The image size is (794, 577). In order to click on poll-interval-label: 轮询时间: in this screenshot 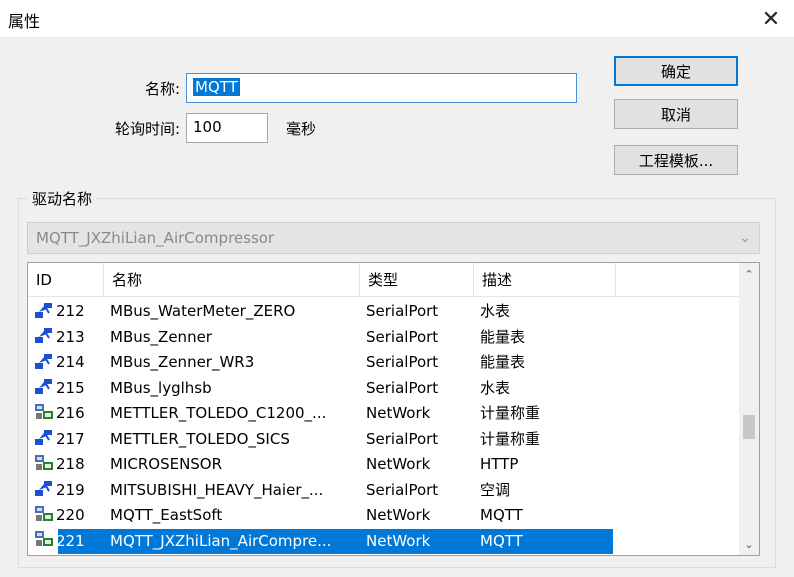, I will do `click(147, 129)`.